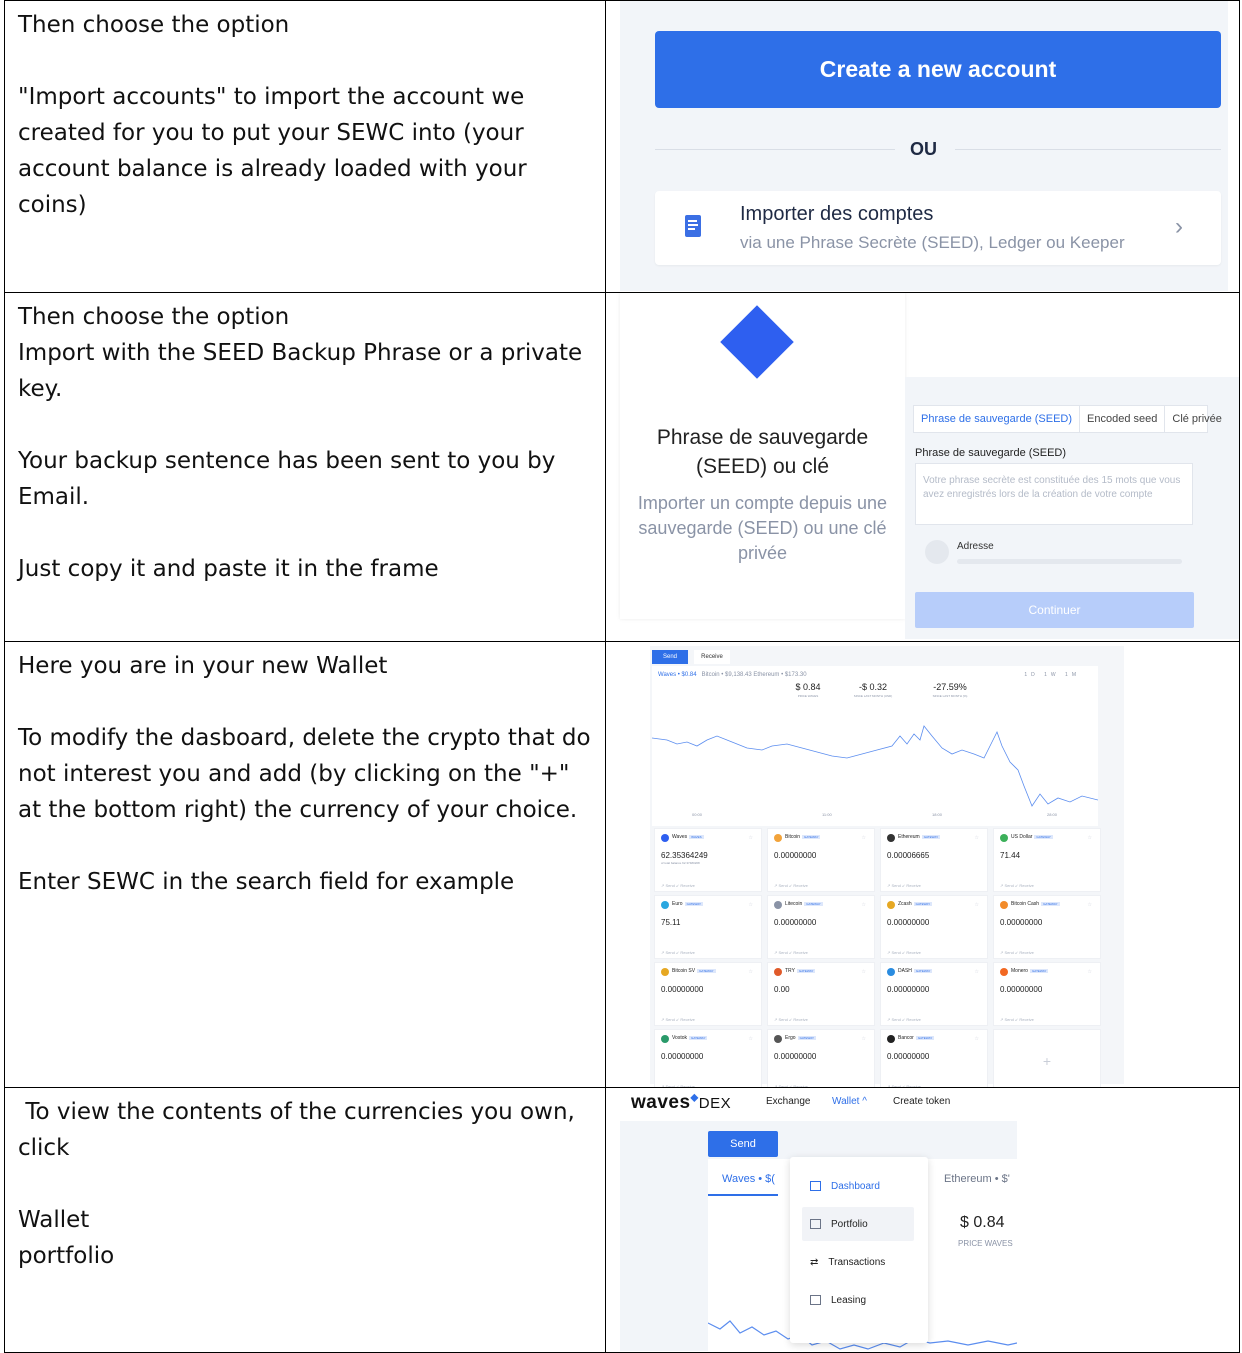 The width and height of the screenshot is (1242, 1353). Describe the element at coordinates (934, 994) in the screenshot. I see `asset-card: DASH GATEWAY ☆ 0.00000000 ↗ Send ↙ Receive` at that location.